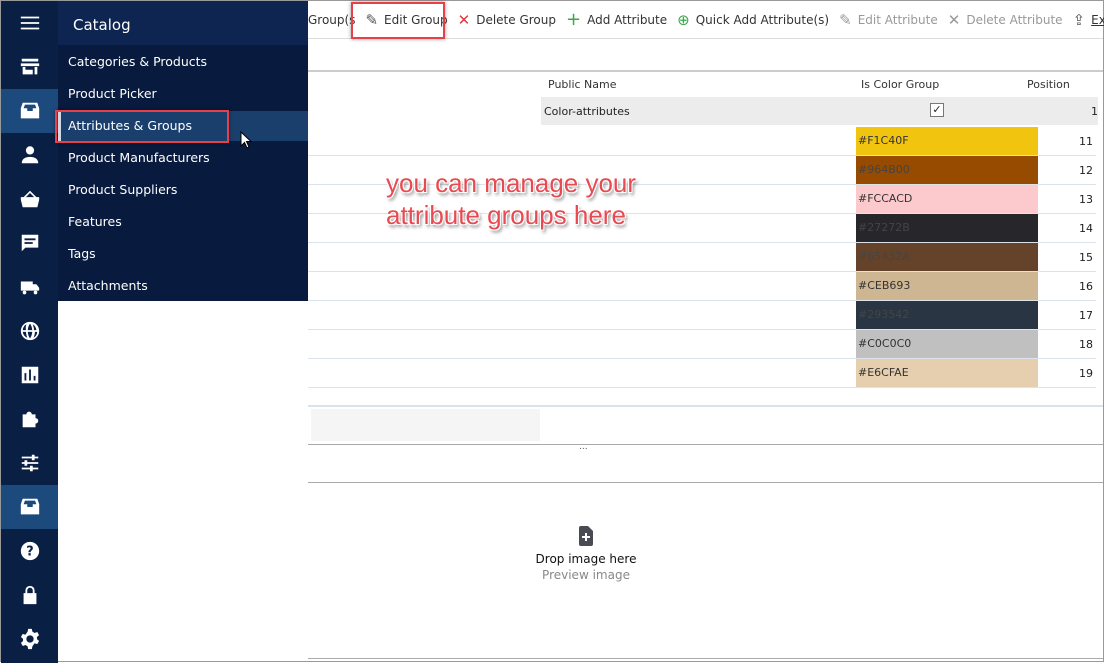  What do you see at coordinates (246, 140) in the screenshot?
I see `cursor-icon` at bounding box center [246, 140].